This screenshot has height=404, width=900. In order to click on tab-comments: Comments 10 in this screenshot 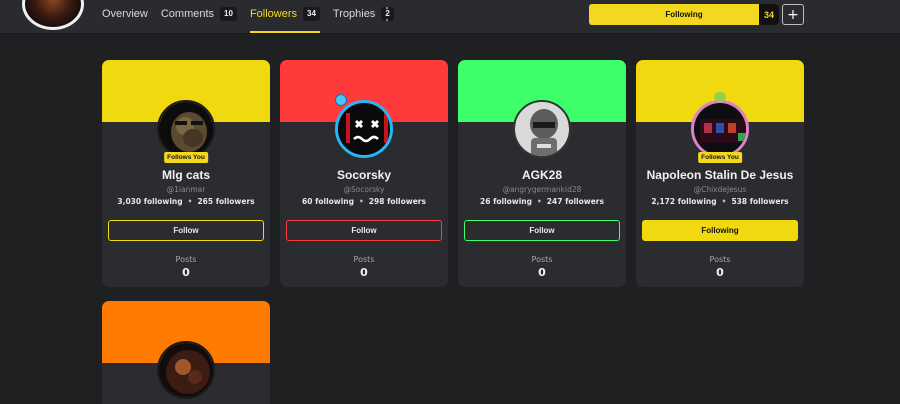, I will do `click(199, 17)`.